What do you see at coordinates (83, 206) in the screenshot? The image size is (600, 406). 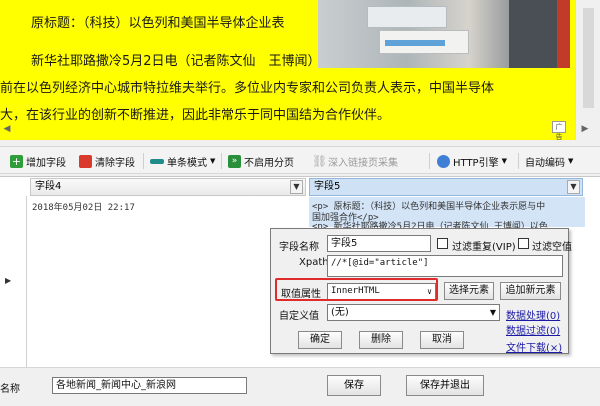 I see `grid-cell: 2018年05月02日 22:17` at bounding box center [83, 206].